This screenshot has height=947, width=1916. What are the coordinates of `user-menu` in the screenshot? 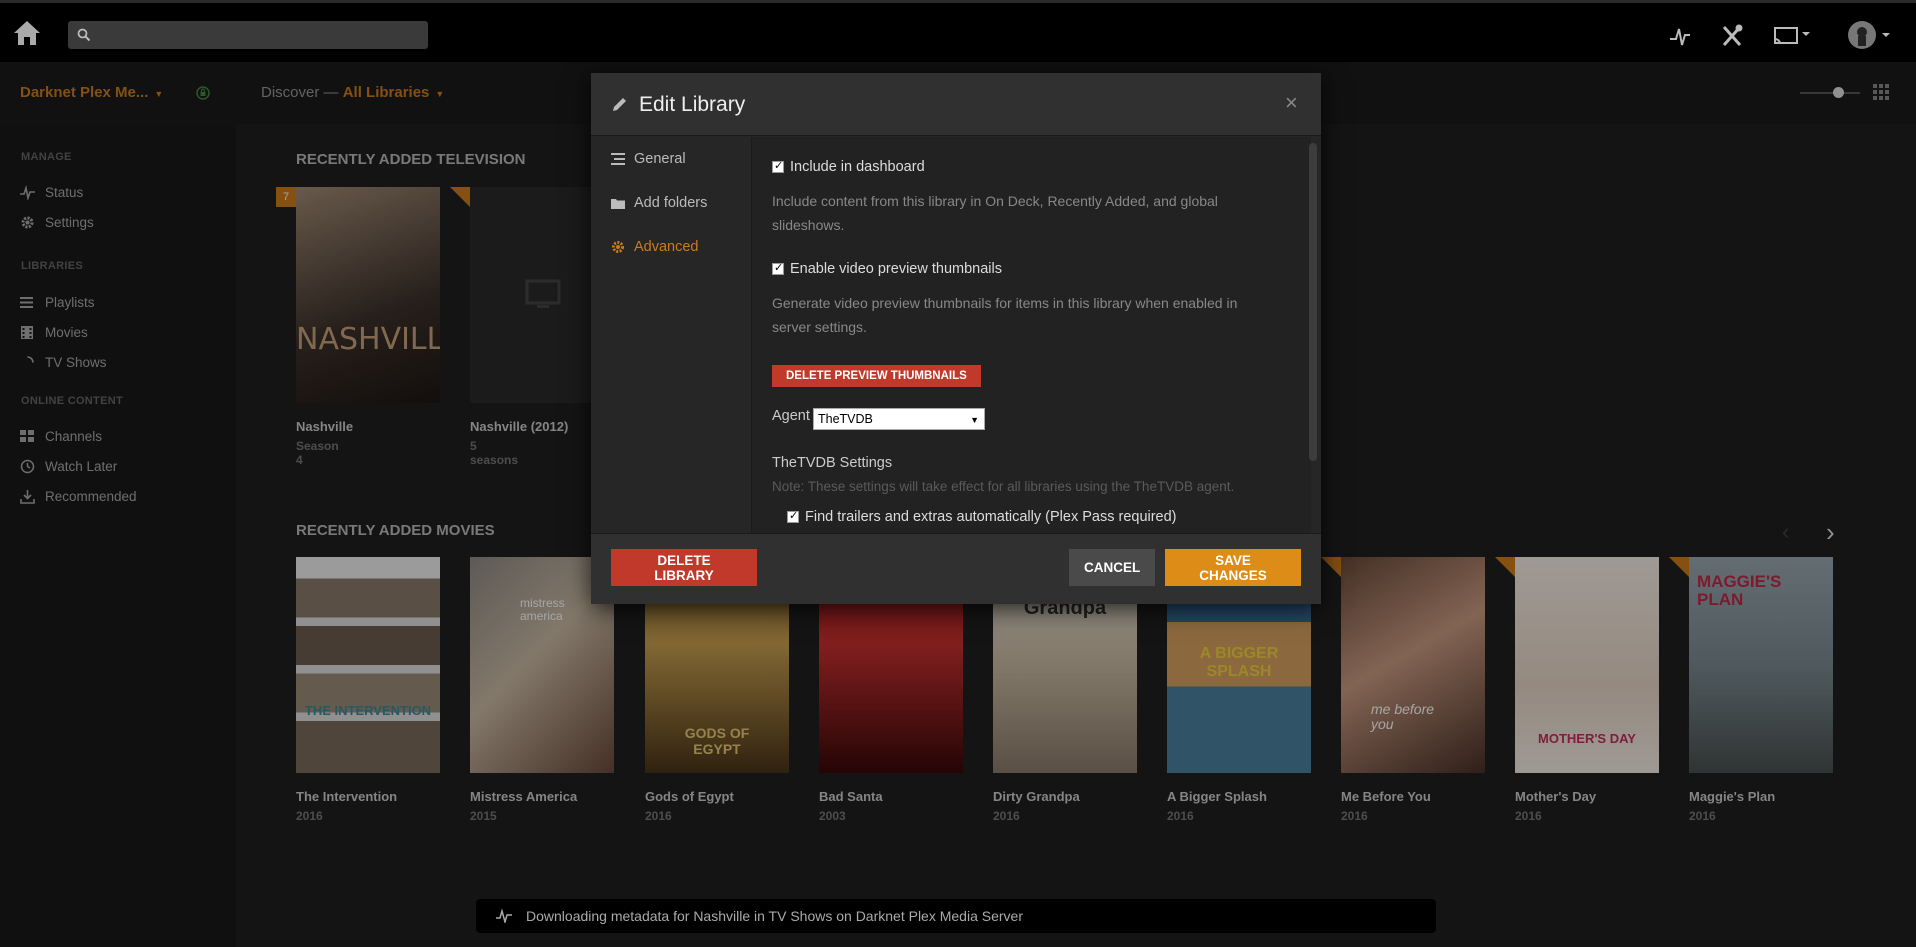 It's located at (1870, 35).